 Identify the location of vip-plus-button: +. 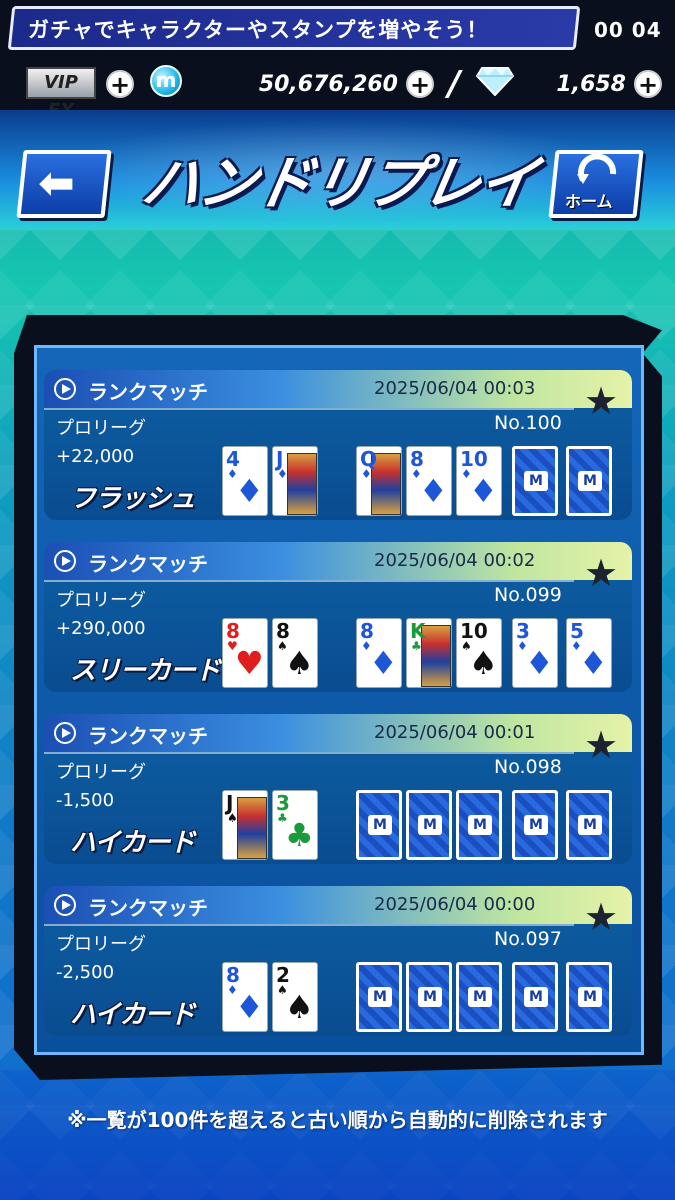
(120, 84).